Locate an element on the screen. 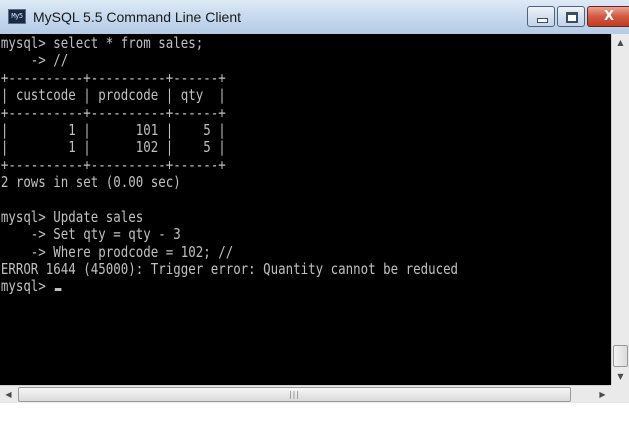 This screenshot has width=629, height=444. prompt-text: mysql> is located at coordinates (27, 286).